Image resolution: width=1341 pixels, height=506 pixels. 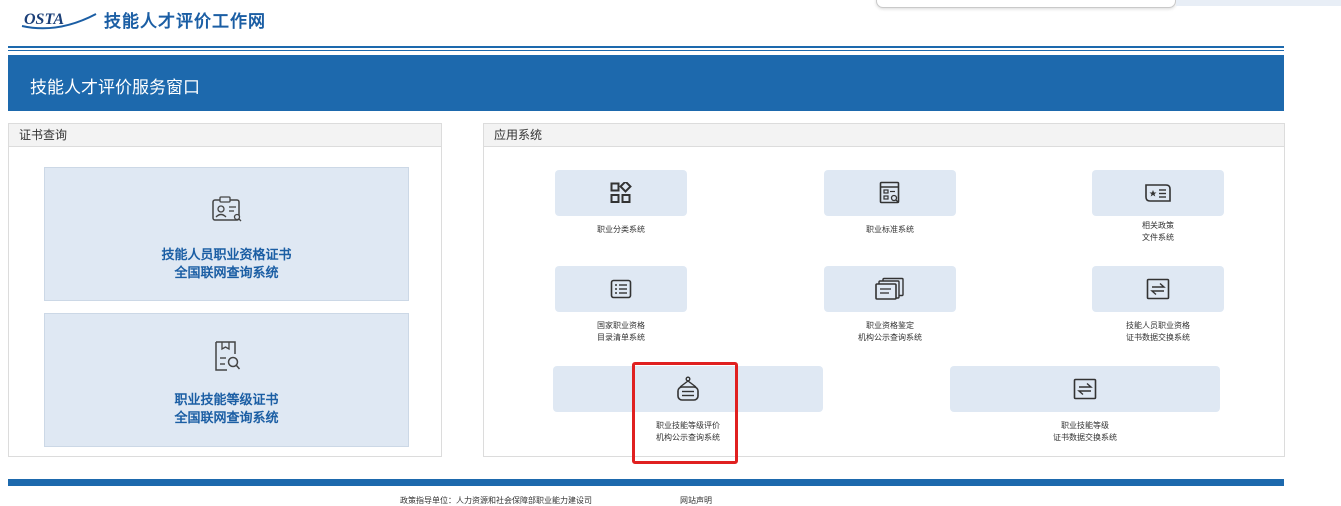 I want to click on app-label: 职业标准系统, so click(x=890, y=230).